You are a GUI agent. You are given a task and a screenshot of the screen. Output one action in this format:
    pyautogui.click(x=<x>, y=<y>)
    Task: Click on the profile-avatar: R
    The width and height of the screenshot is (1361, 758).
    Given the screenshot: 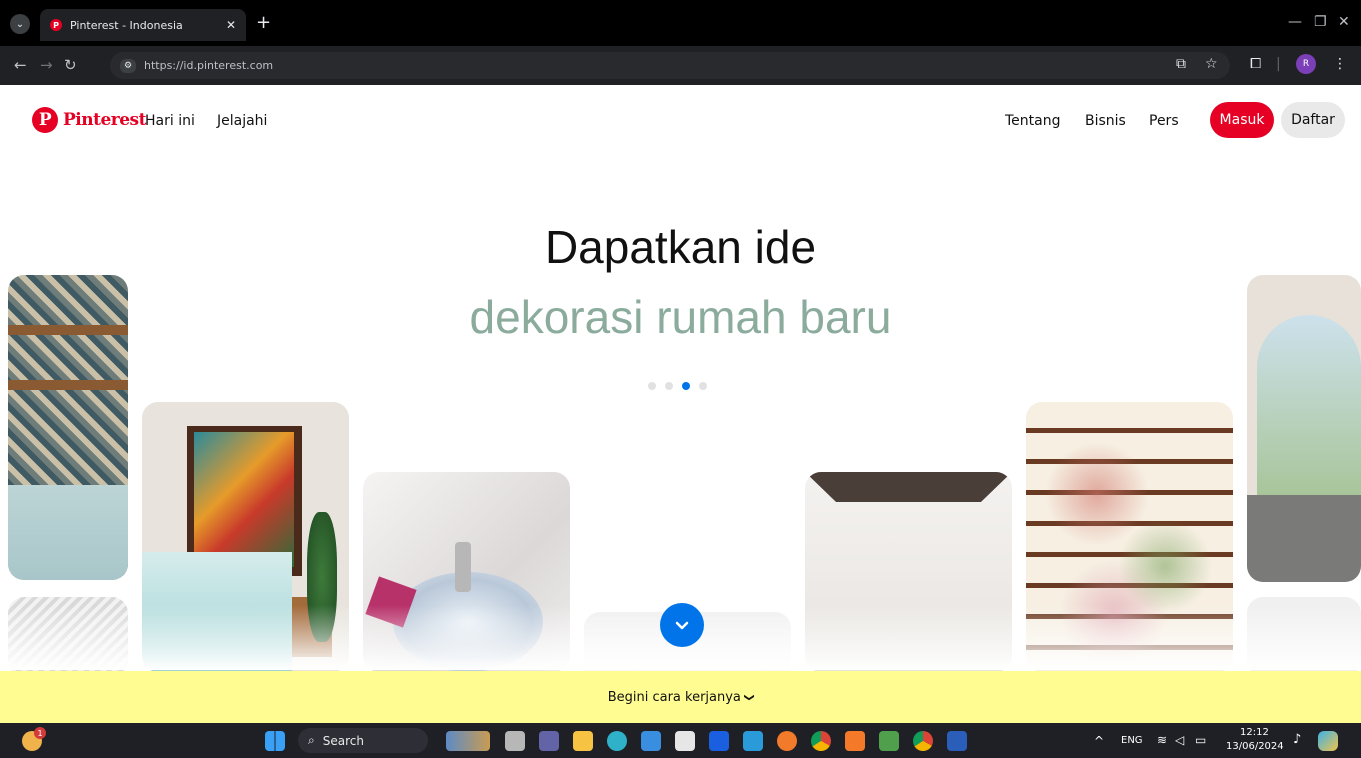 What is the action you would take?
    pyautogui.click(x=1306, y=64)
    